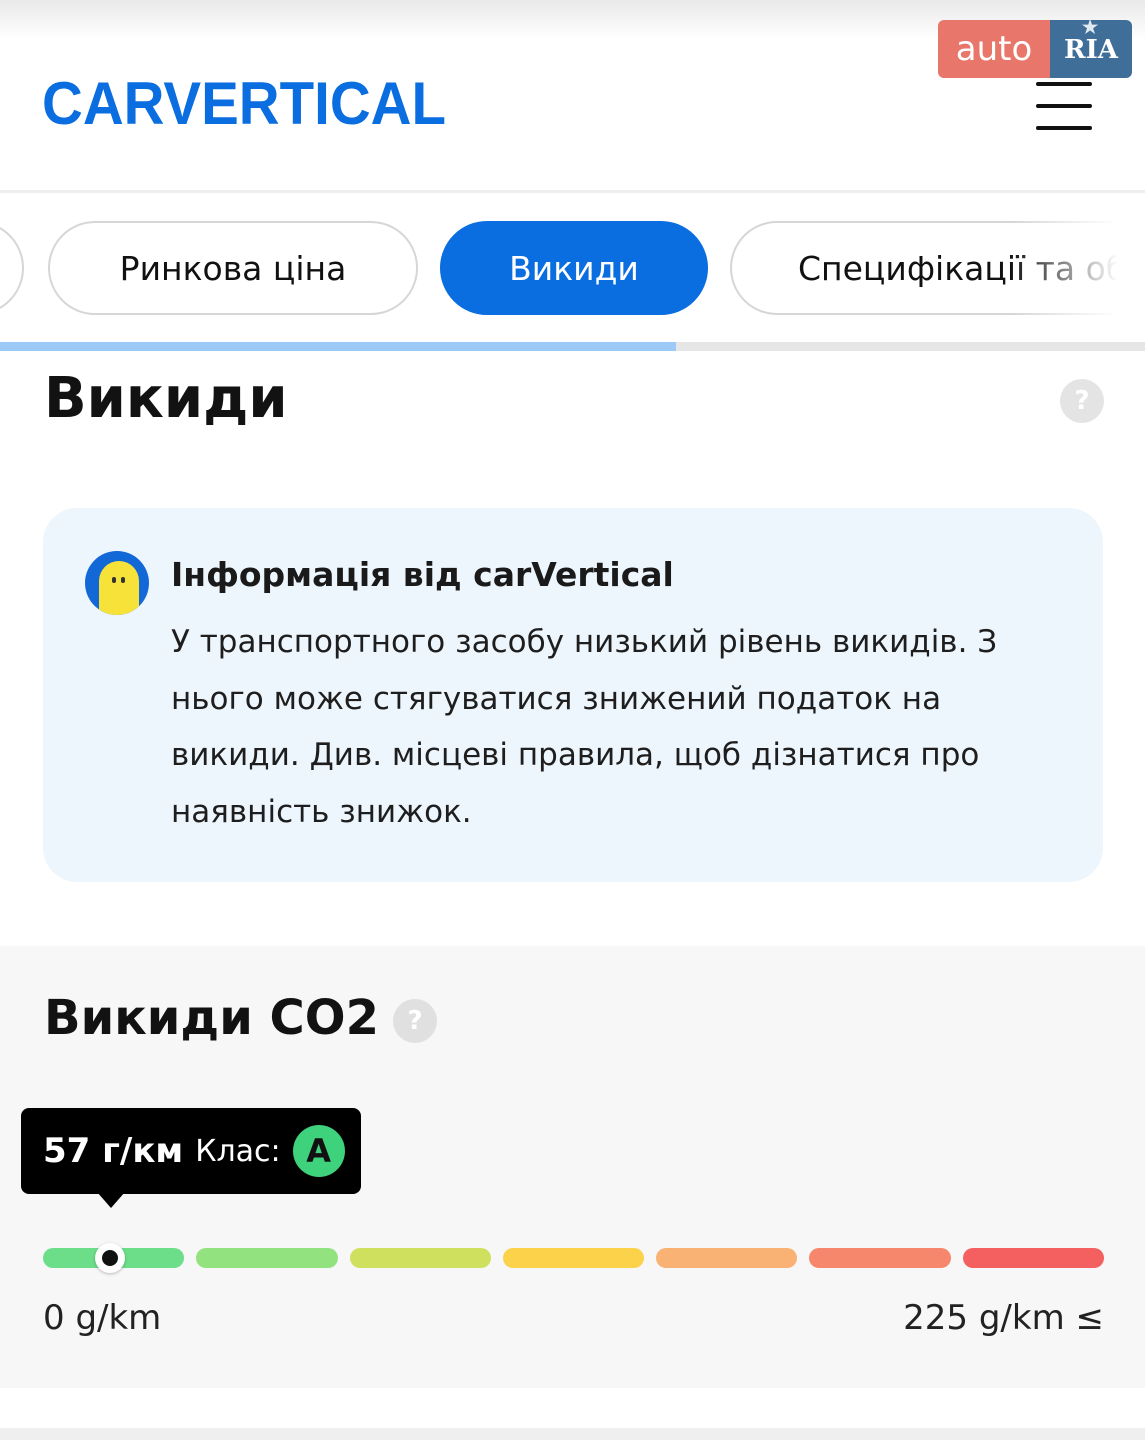  What do you see at coordinates (244, 101) in the screenshot?
I see `svg-text: CARVERTICAL` at bounding box center [244, 101].